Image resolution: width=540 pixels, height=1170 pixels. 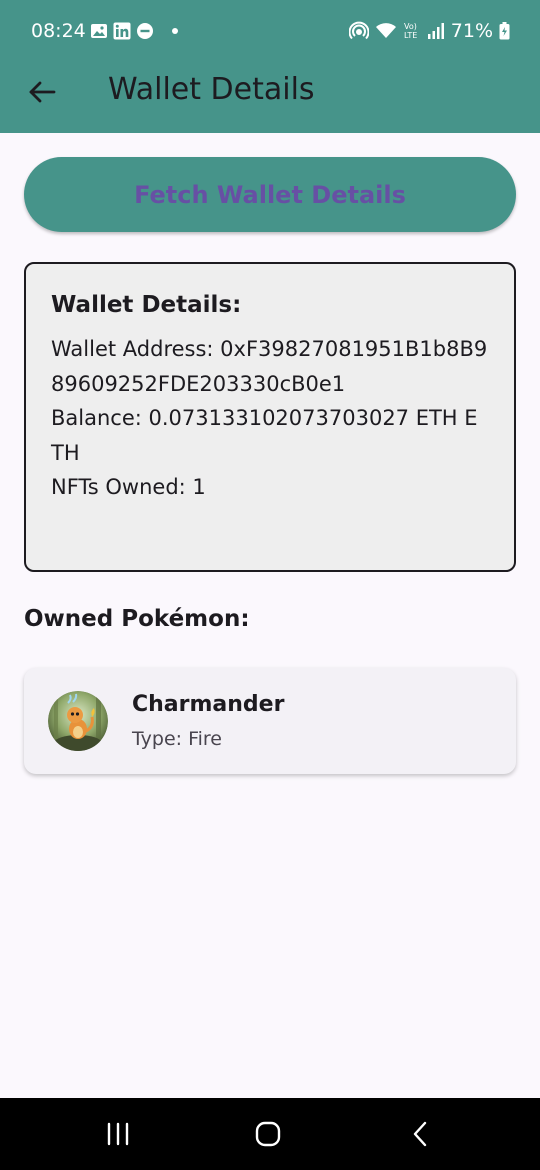 I want to click on recent-apps-button, so click(x=118, y=1134).